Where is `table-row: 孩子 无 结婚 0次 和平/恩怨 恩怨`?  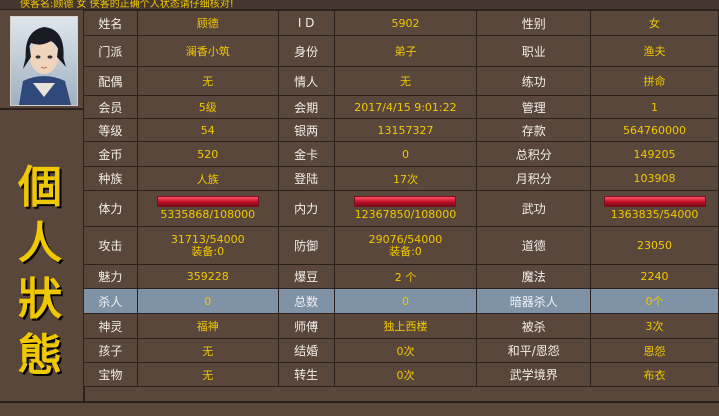
table-row: 孩子 无 结婚 0次 和平/恩怨 恩怨 is located at coordinates (401, 350).